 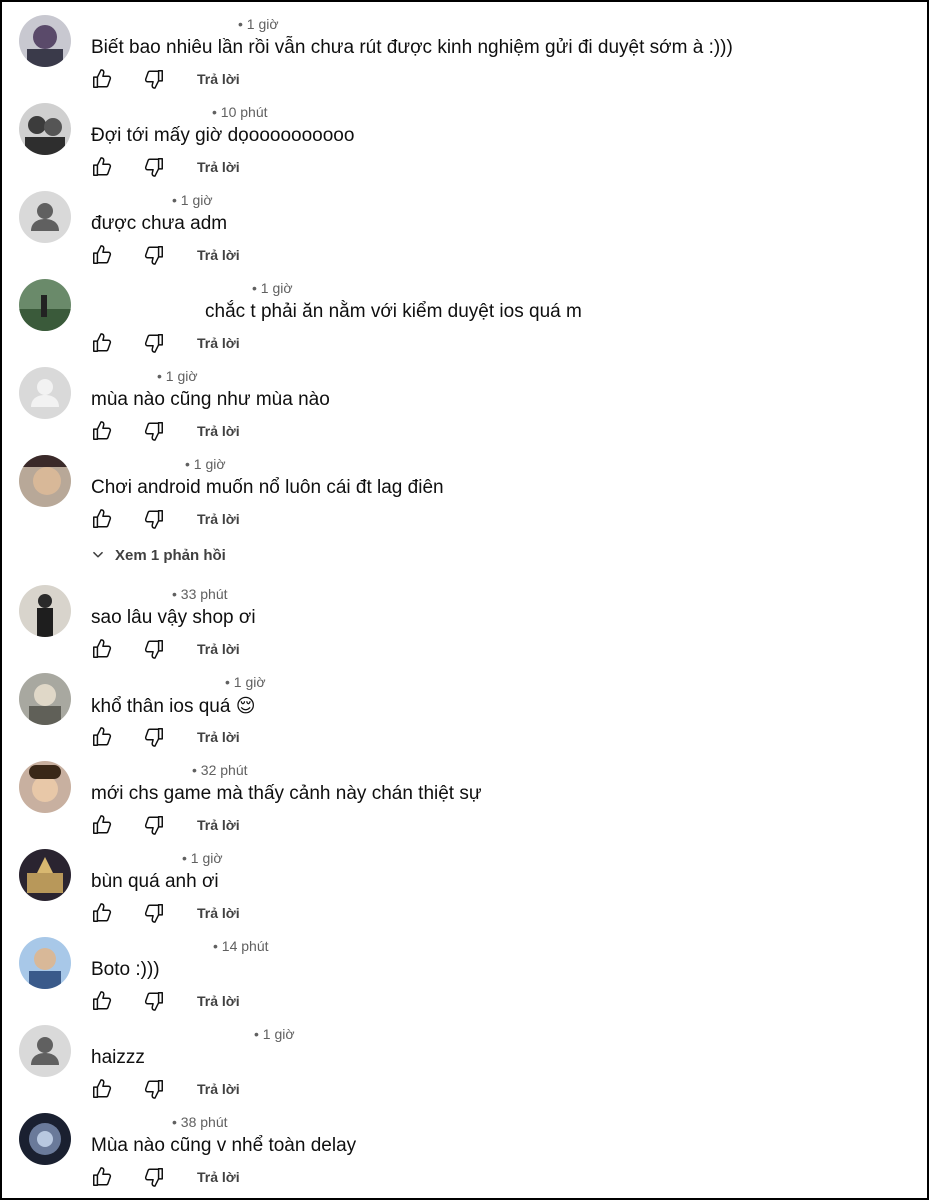 What do you see at coordinates (173, 617) in the screenshot?
I see `comment-text: sao lâu vậy shop ơi` at bounding box center [173, 617].